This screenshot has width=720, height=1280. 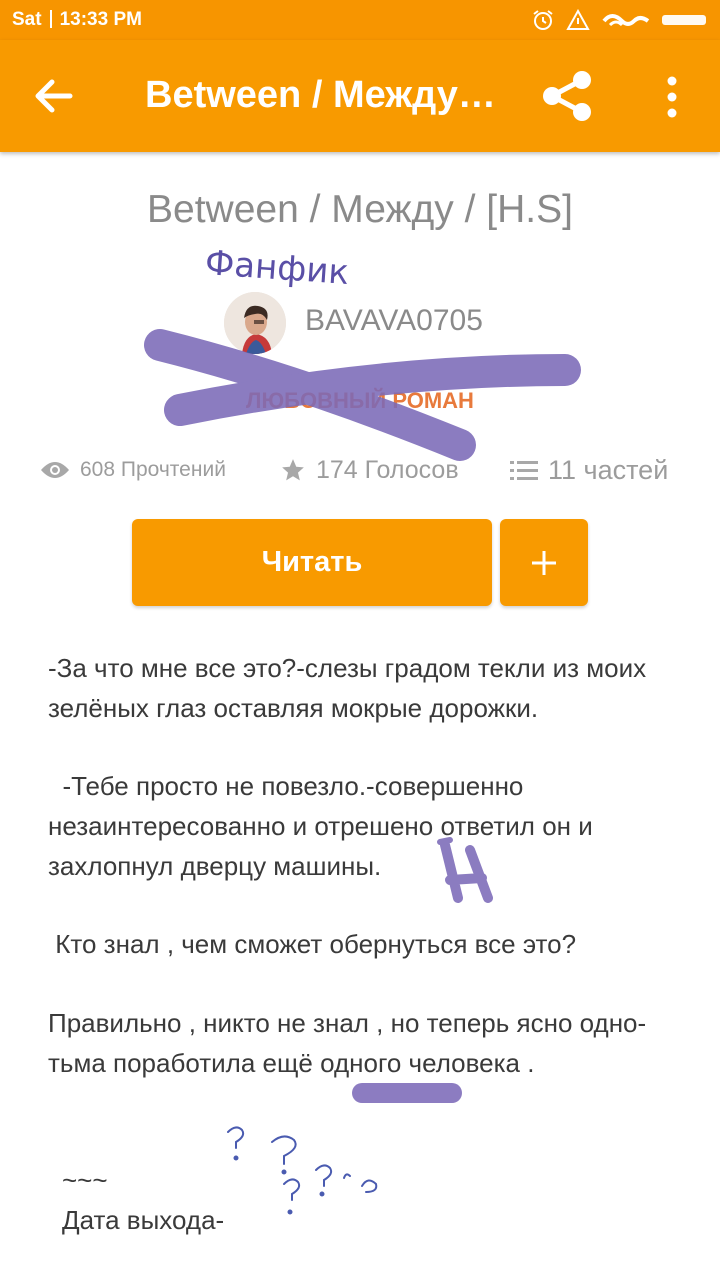 I want to click on plus-icon, so click(x=544, y=562).